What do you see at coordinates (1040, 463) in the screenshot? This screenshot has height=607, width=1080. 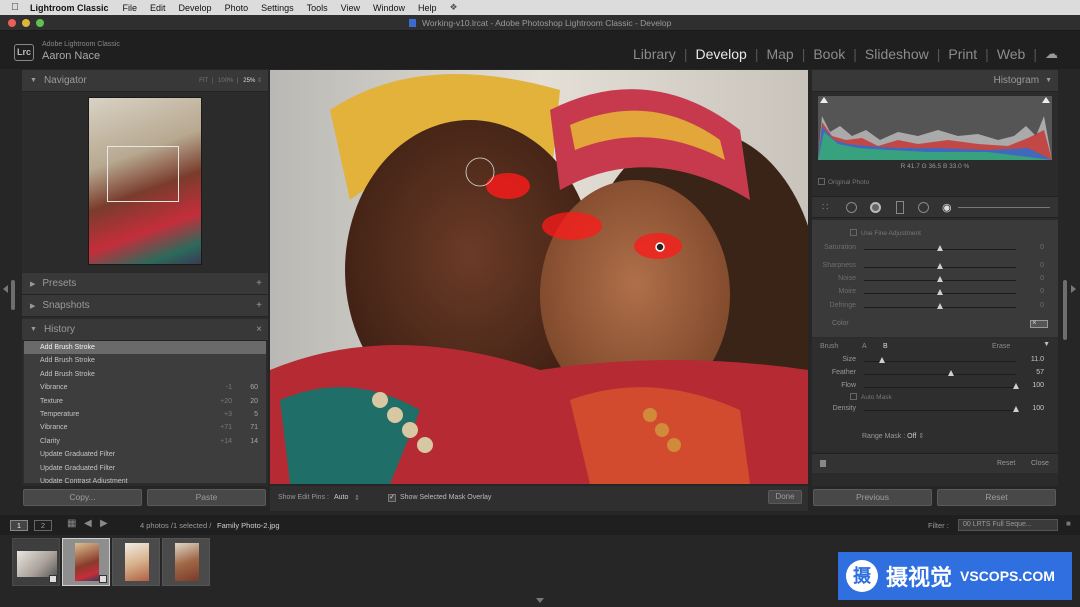 I see `brush-close-button: Close` at bounding box center [1040, 463].